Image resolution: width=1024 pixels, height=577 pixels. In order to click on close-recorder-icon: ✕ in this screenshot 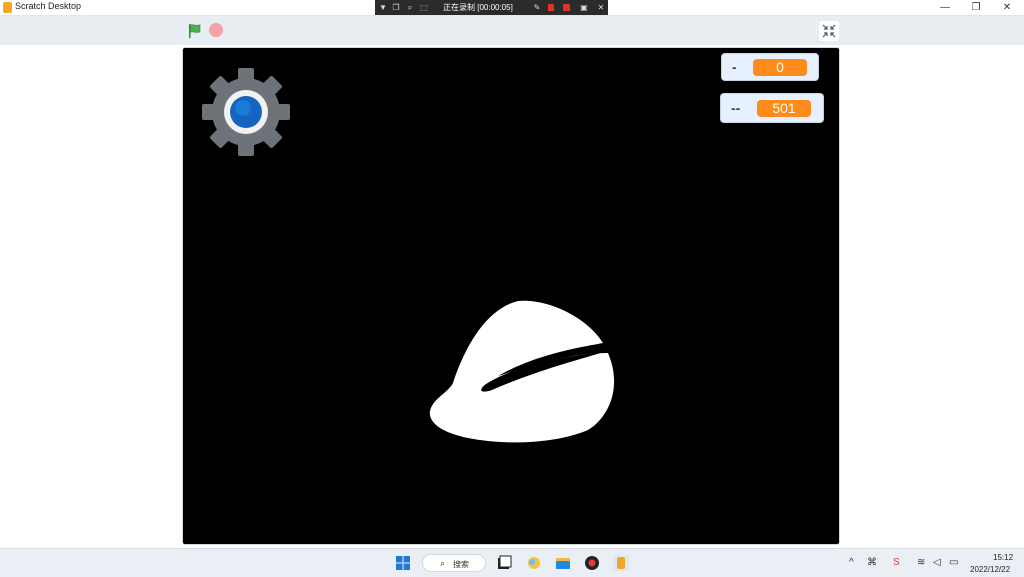, I will do `click(601, 7)`.